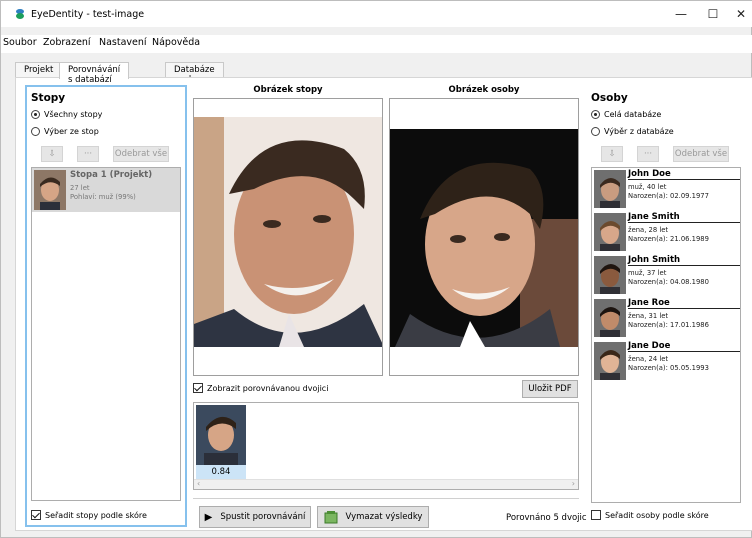 The height and width of the screenshot is (538, 752). What do you see at coordinates (668, 325) in the screenshot?
I see `person-birthdate: Narozen(a): 17.01.1986` at bounding box center [668, 325].